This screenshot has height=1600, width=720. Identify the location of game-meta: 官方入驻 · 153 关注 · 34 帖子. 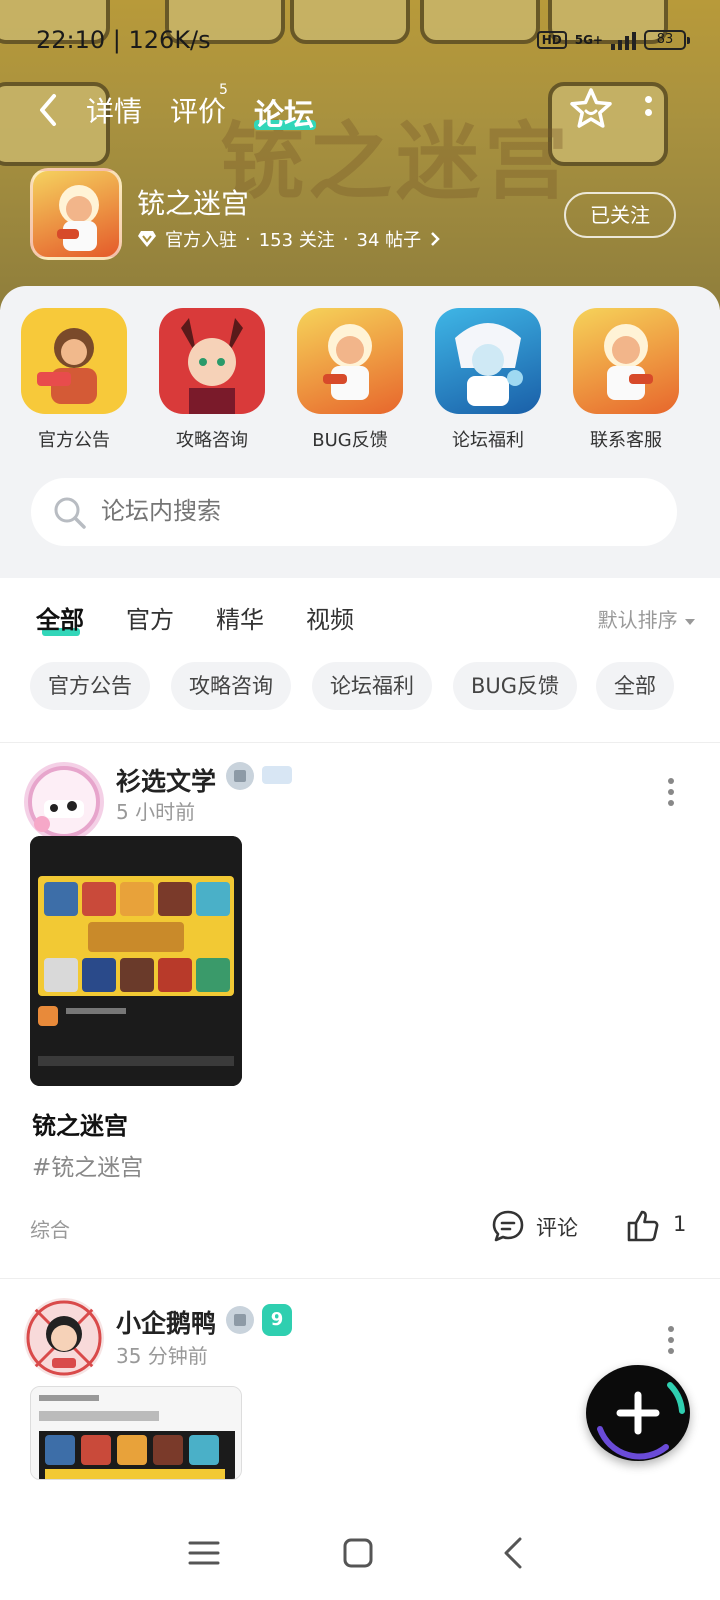
(289, 239).